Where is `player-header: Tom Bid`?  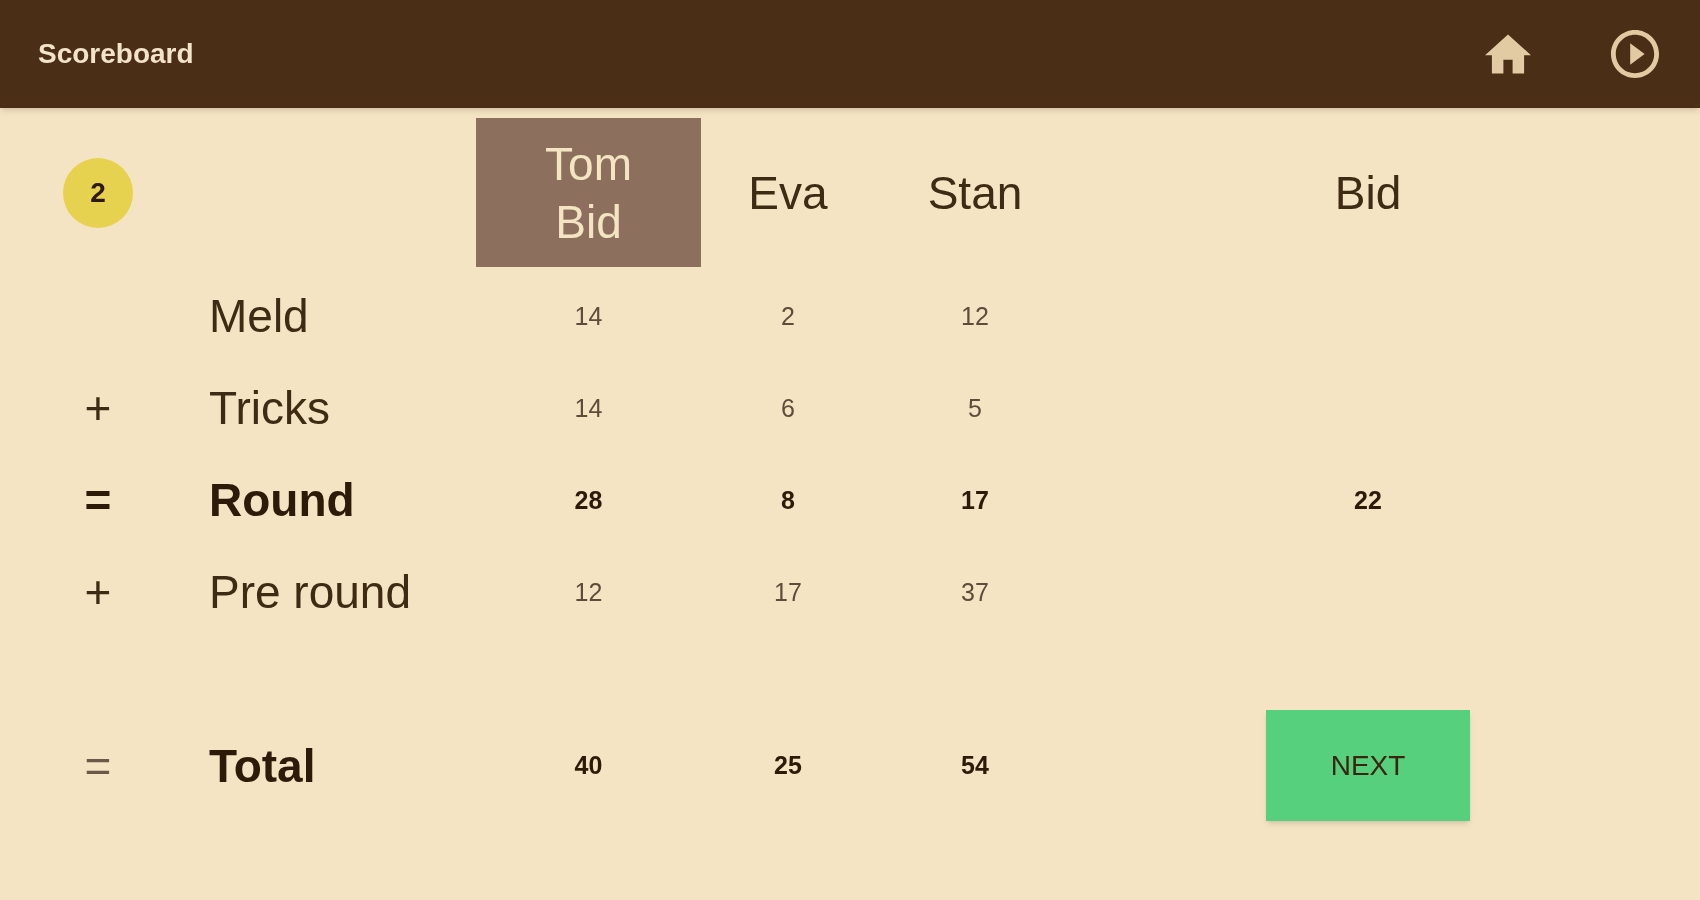
player-header: Tom Bid is located at coordinates (588, 192).